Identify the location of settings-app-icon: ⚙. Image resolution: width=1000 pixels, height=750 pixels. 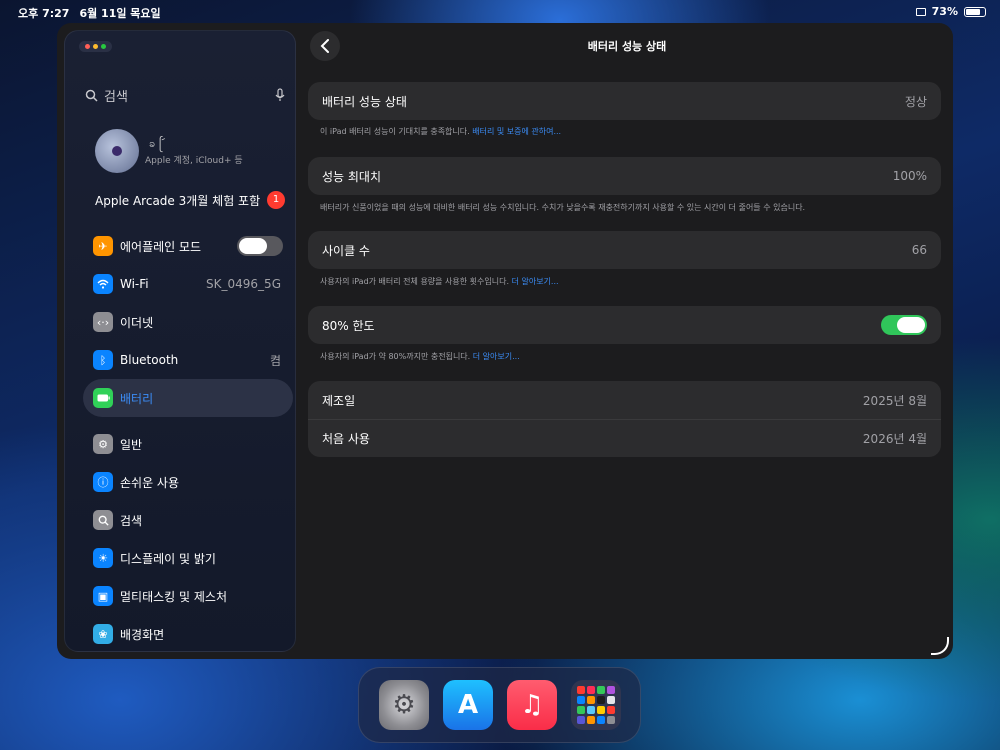
(404, 705).